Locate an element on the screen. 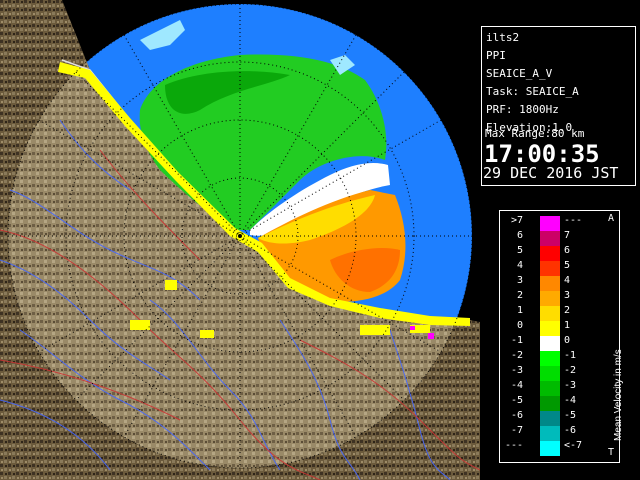  legend-label-low: --- is located at coordinates (513, 445).